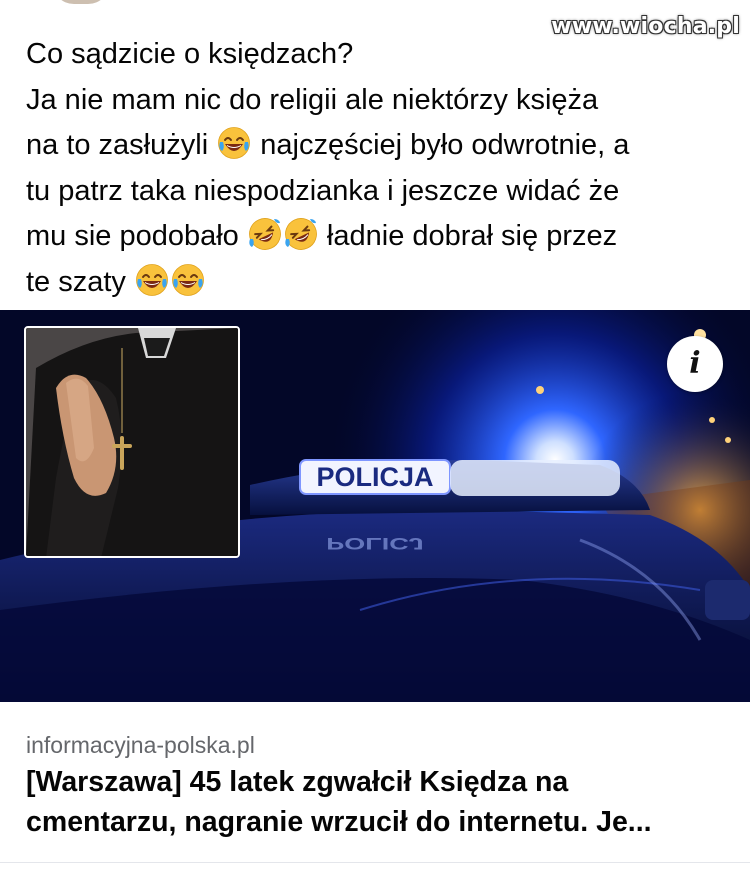  Describe the element at coordinates (121, 145) in the screenshot. I see `post-line-3-start: na to zasłużyli` at that location.